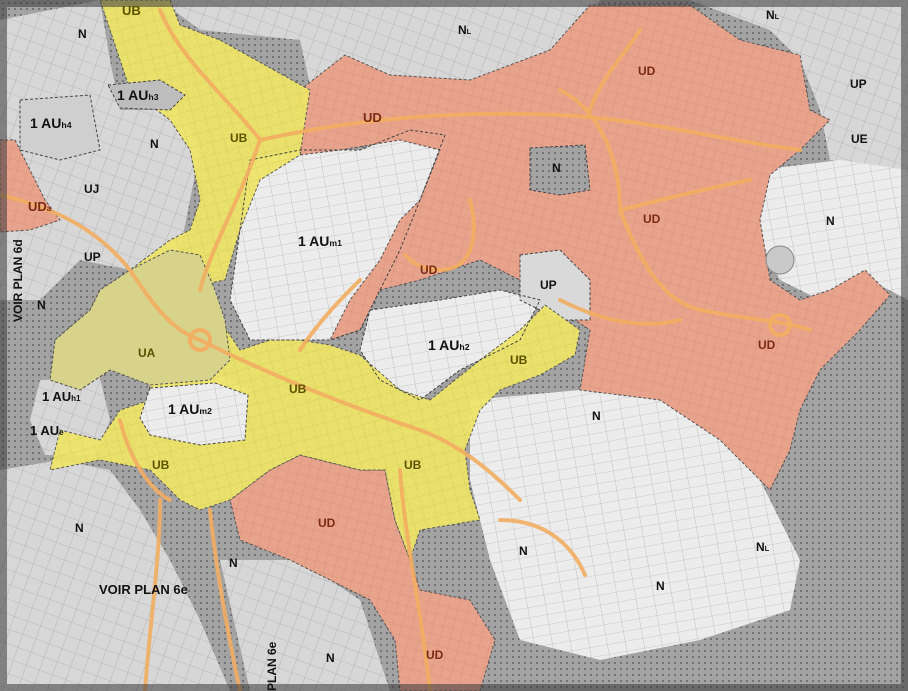  I want to click on zone-label-nl-top-sub: L, so click(469, 31).